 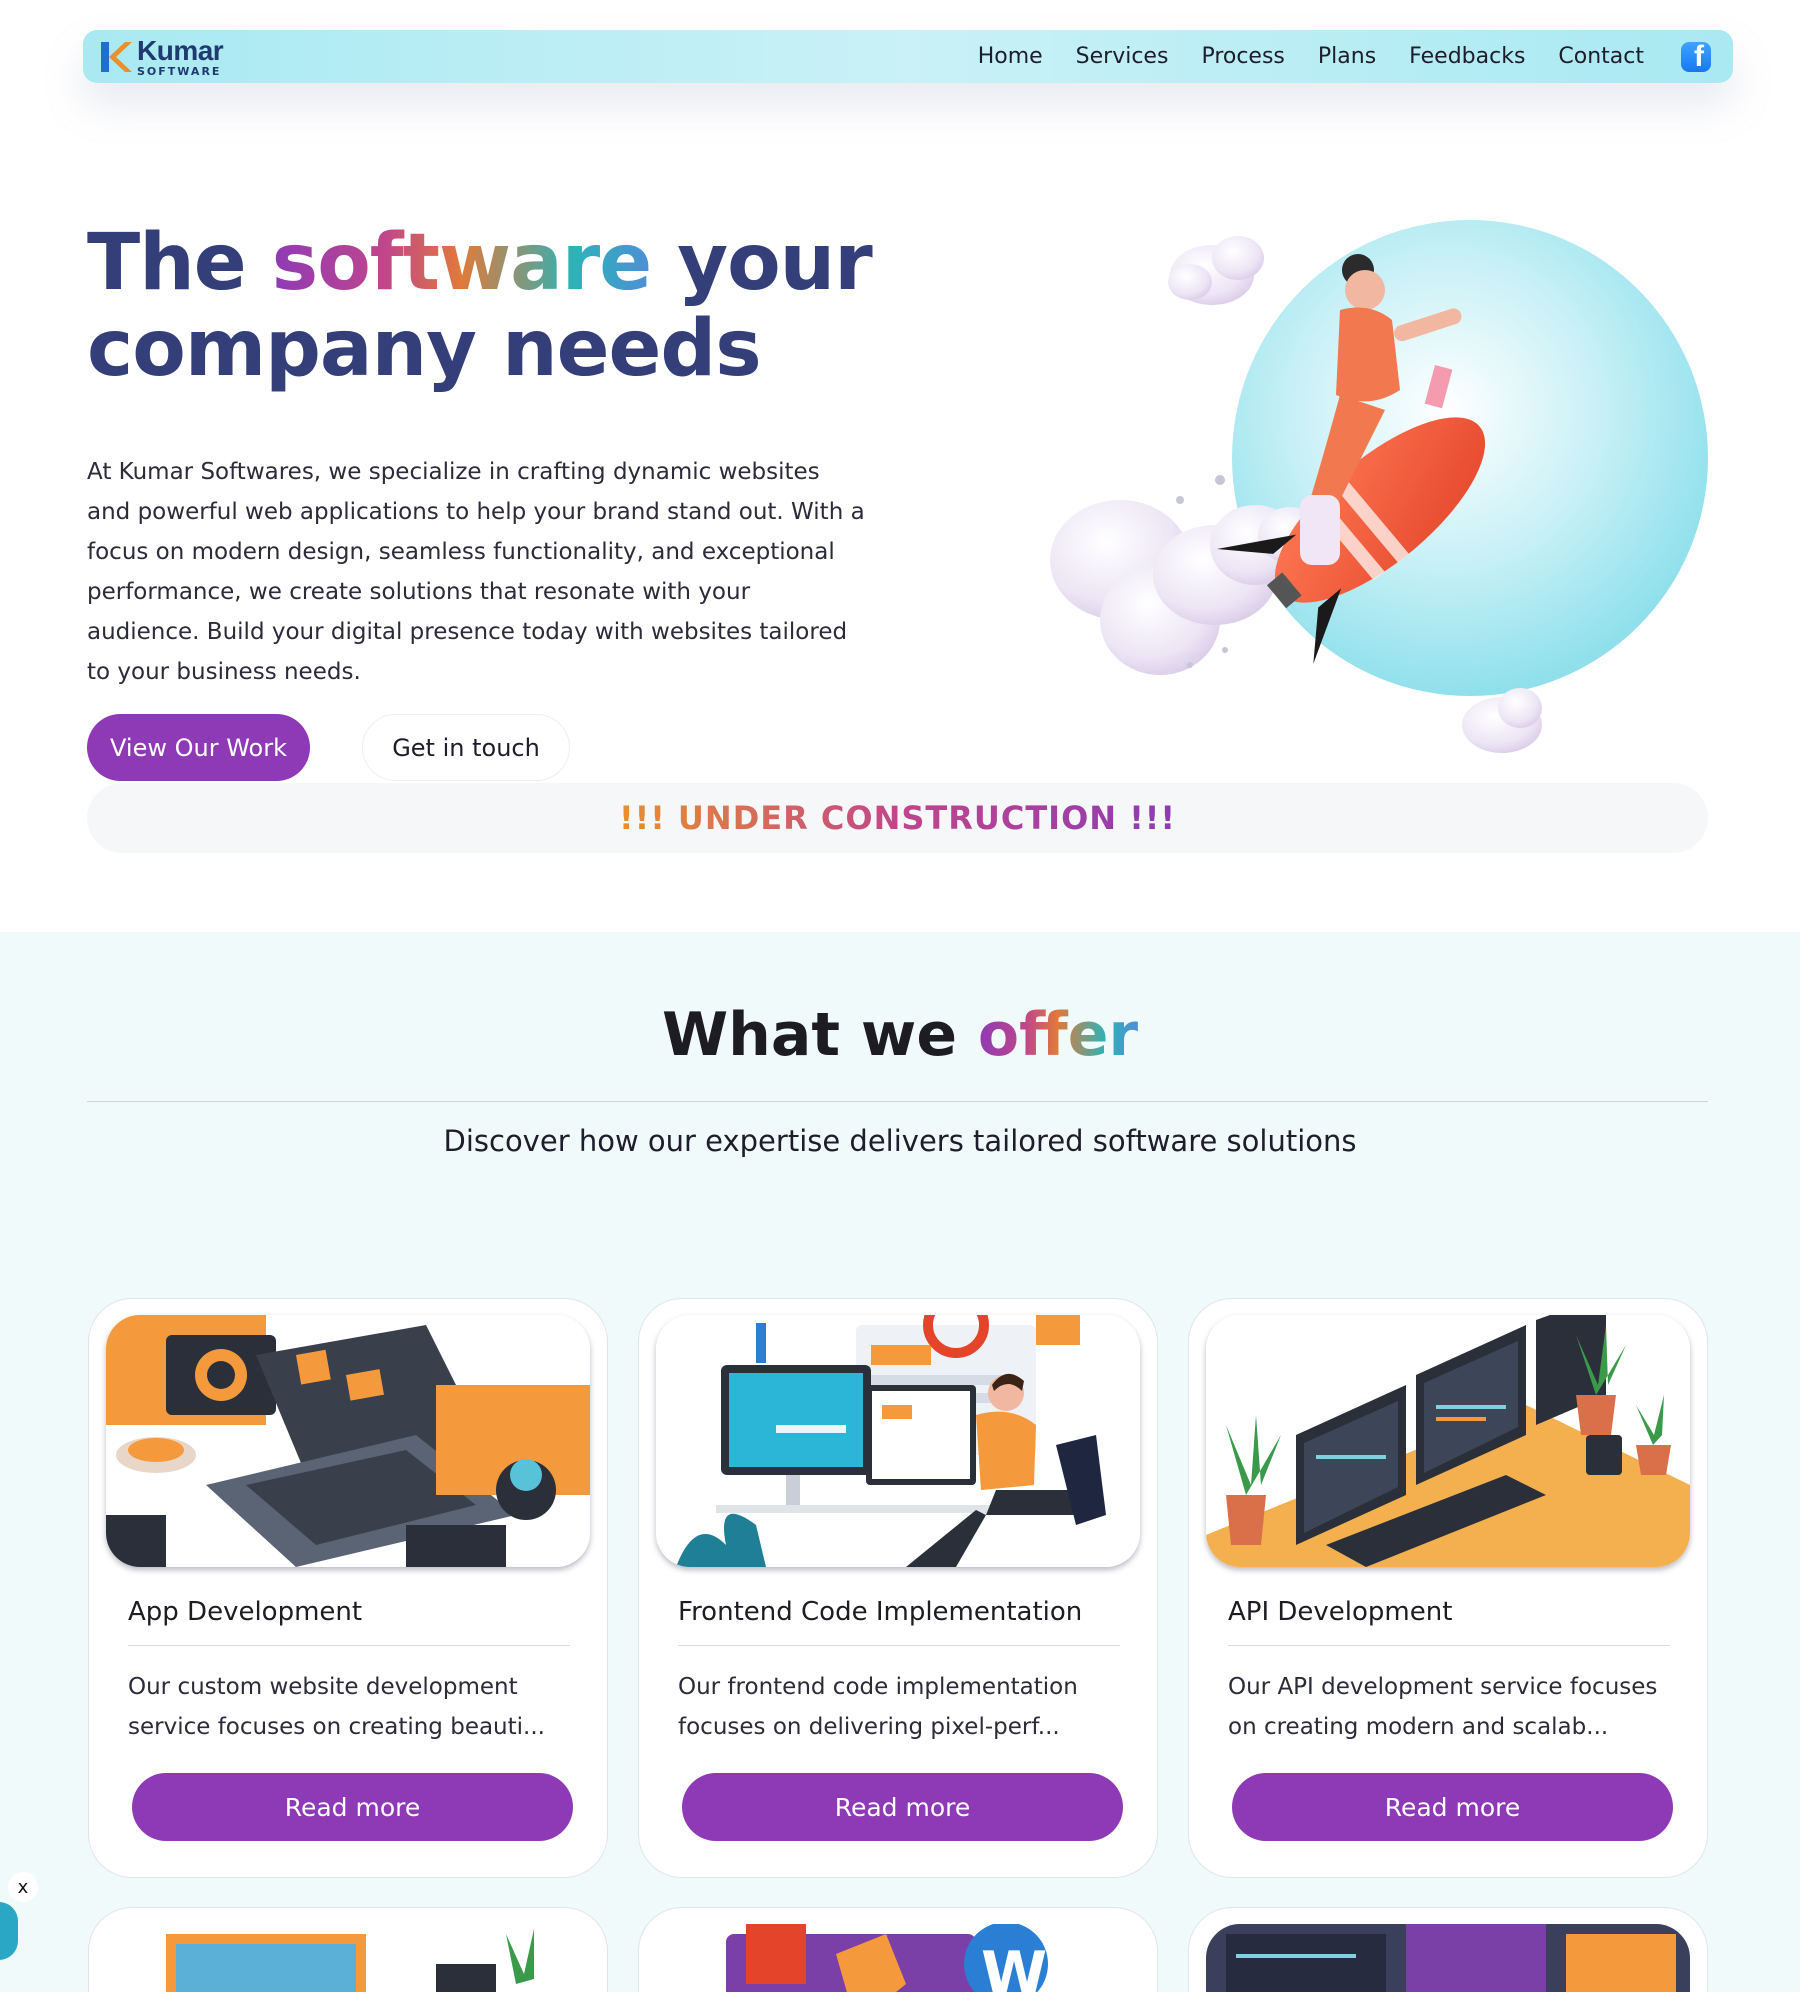 I want to click on card-title: API Development, so click(x=1340, y=1612).